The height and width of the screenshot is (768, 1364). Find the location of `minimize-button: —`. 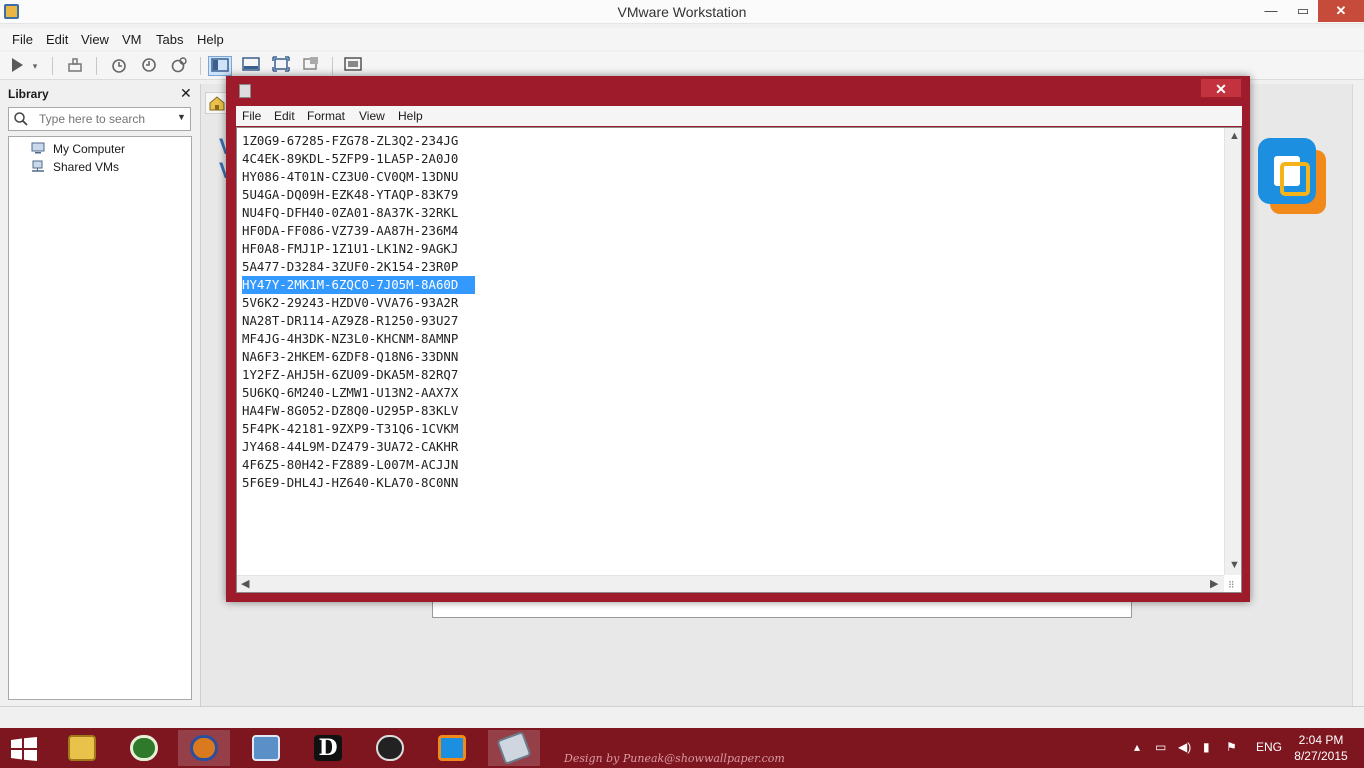

minimize-button: — is located at coordinates (1271, 11).